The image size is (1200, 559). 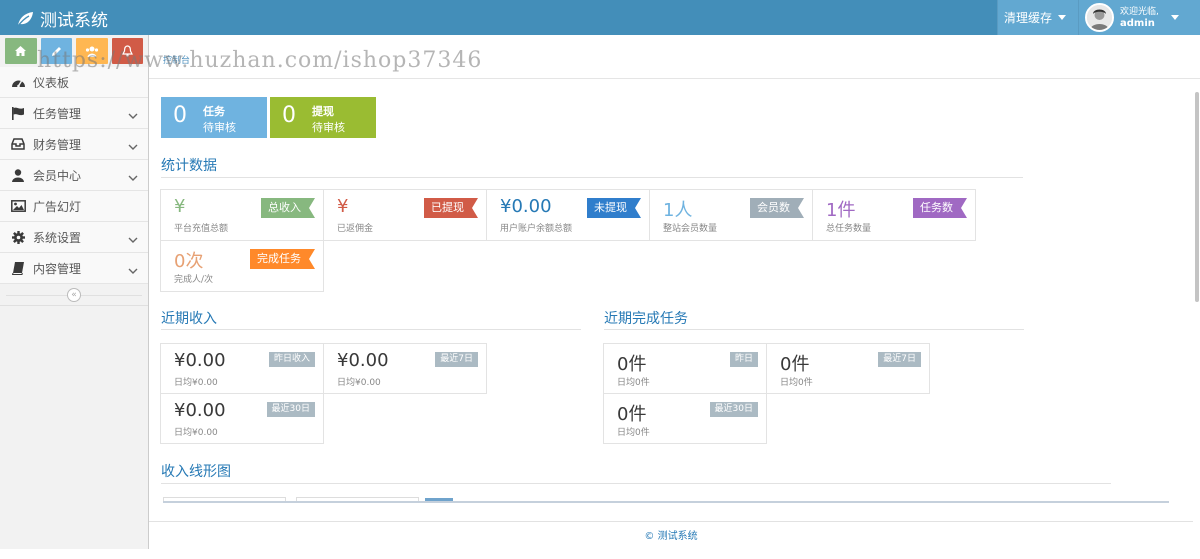 I want to click on pending-task-subtitle: 待审核, so click(x=219, y=127).